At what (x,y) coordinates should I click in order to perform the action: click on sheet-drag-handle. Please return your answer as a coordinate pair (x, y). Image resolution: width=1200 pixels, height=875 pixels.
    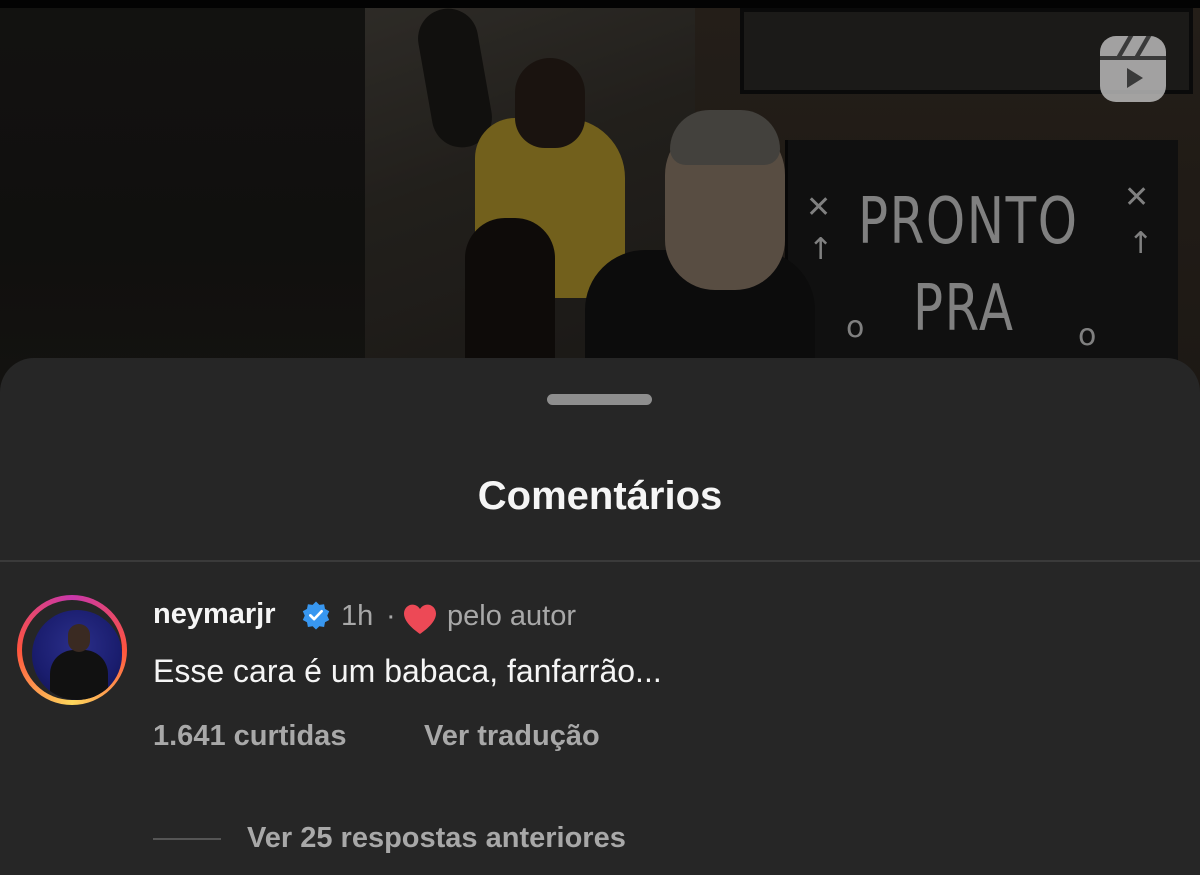
    Looking at the image, I should click on (599, 399).